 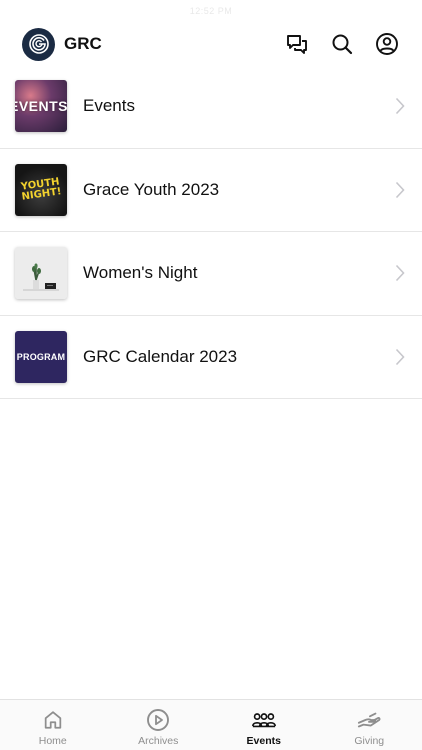 I want to click on plant-decor-image, so click(x=41, y=273).